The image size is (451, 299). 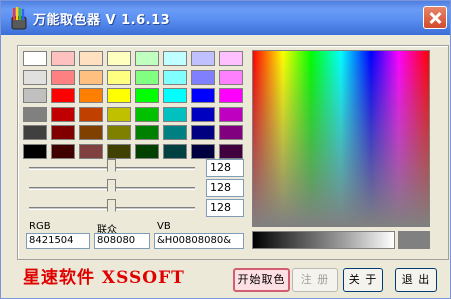 What do you see at coordinates (164, 226) in the screenshot?
I see `vb-label: VB` at bounding box center [164, 226].